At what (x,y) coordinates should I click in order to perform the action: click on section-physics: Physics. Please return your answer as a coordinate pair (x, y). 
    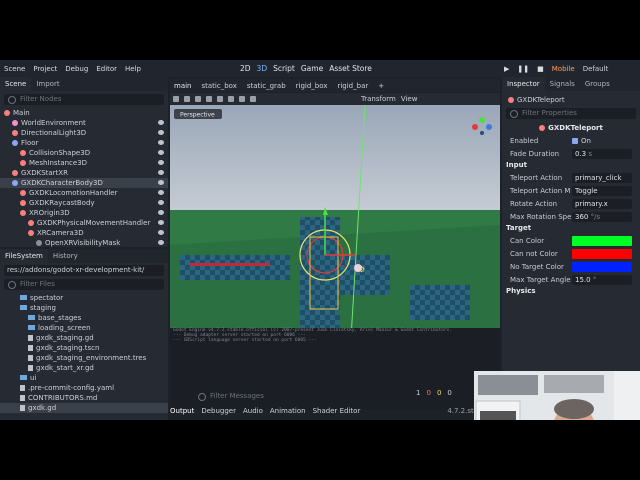
    Looking at the image, I should click on (571, 291).